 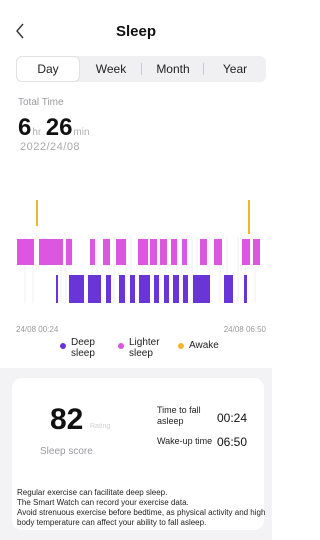 I want to click on sleep-date: 2022/24/08, so click(x=50, y=147).